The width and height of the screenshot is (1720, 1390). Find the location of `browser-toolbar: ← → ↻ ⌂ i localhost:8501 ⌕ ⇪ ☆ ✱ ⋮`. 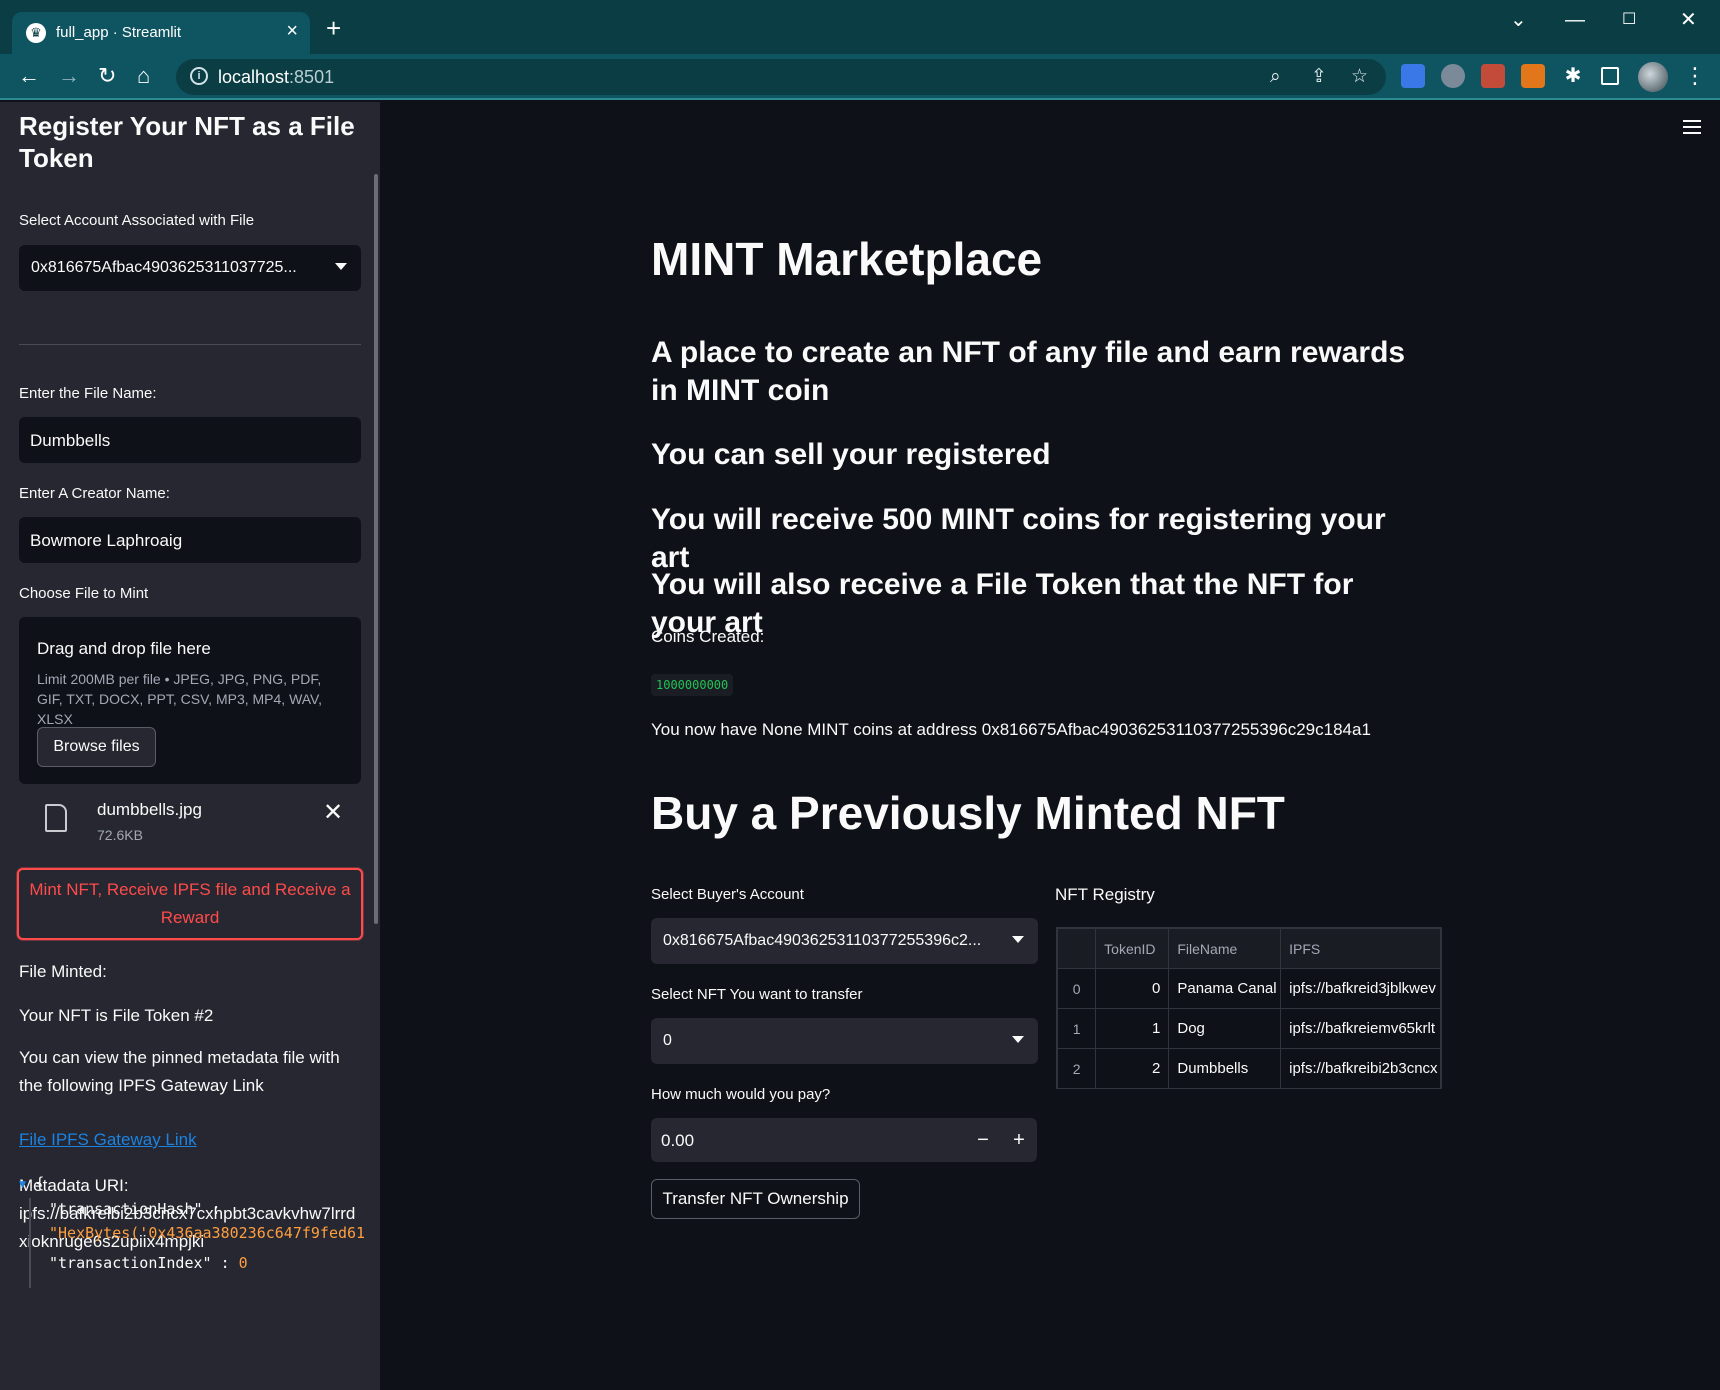

browser-toolbar: ← → ↻ ⌂ i localhost:8501 ⌕ ⇪ ☆ ✱ ⋮ is located at coordinates (860, 77).